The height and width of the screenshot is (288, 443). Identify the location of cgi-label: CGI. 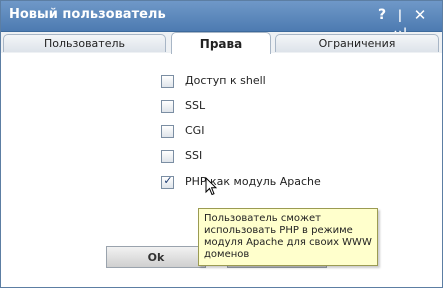
(195, 130).